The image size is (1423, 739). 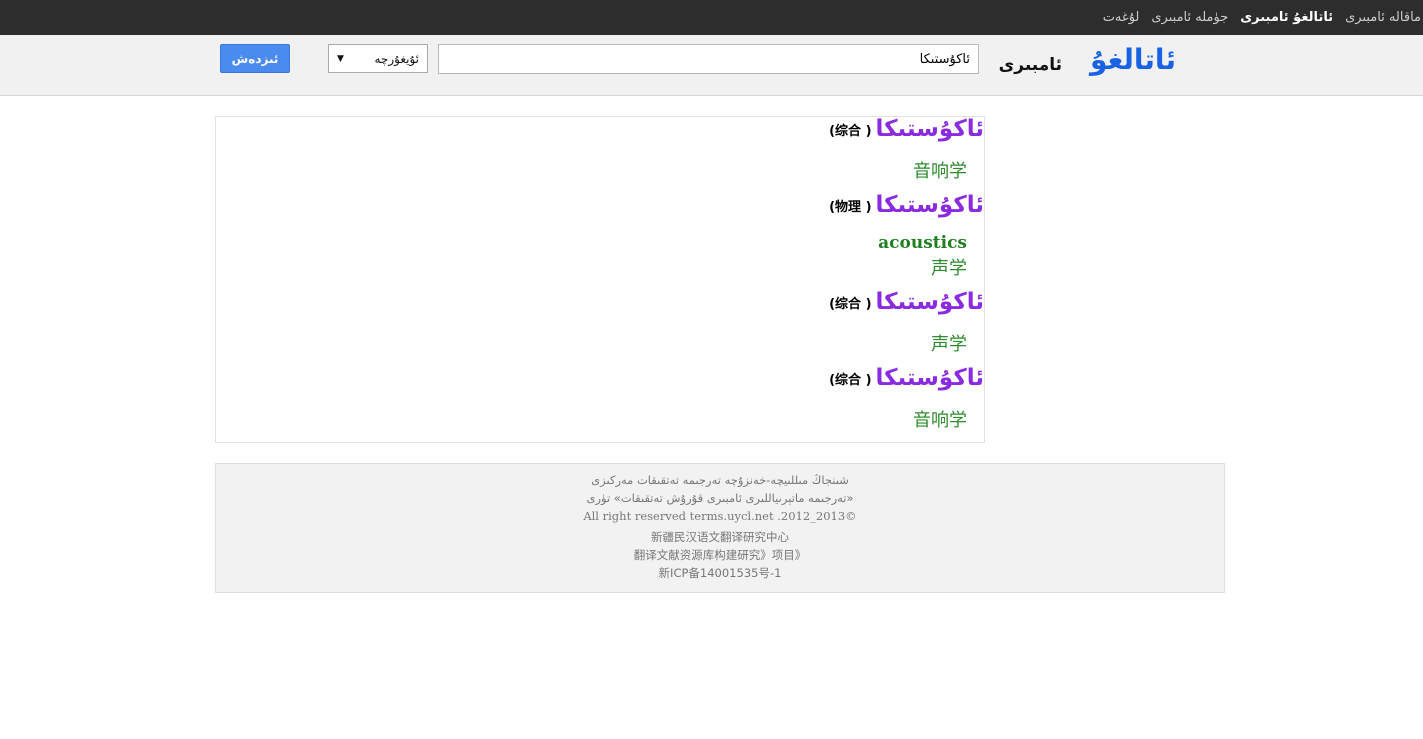 I want to click on language-select-value: ئۇيغۇرچە, so click(x=396, y=58).